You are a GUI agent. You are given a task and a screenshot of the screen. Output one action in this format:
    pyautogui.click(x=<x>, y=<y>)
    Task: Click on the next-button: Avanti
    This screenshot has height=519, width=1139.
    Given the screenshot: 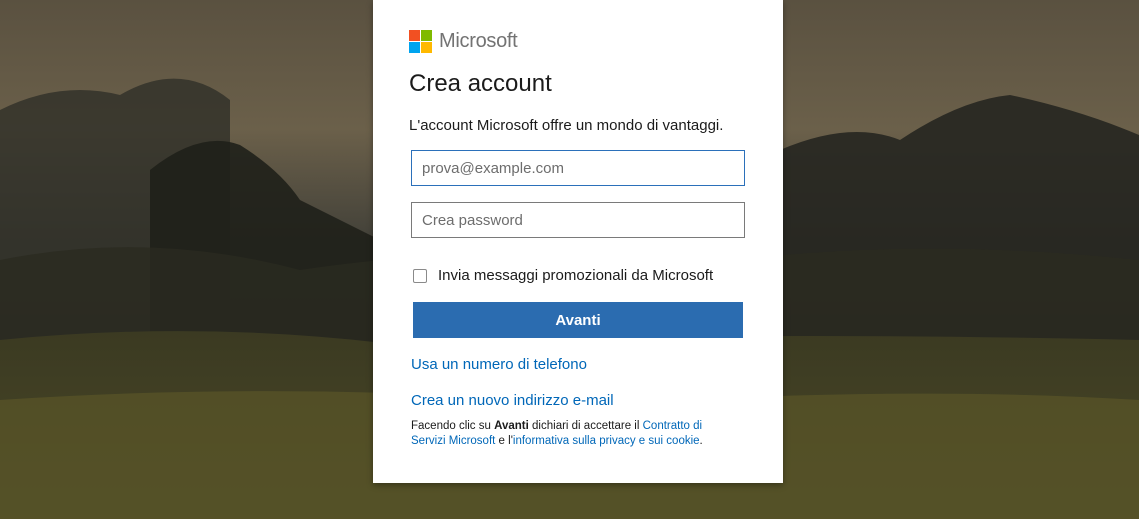 What is the action you would take?
    pyautogui.click(x=578, y=320)
    